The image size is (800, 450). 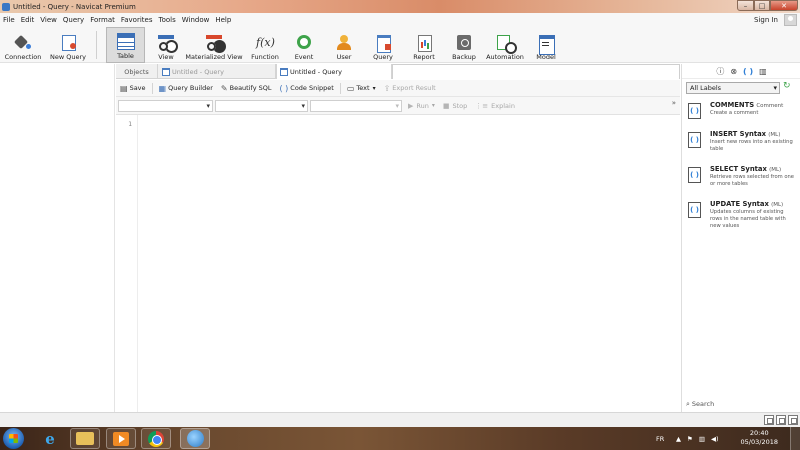 What do you see at coordinates (763, 71) in the screenshot?
I see `structure-icon: ▥` at bounding box center [763, 71].